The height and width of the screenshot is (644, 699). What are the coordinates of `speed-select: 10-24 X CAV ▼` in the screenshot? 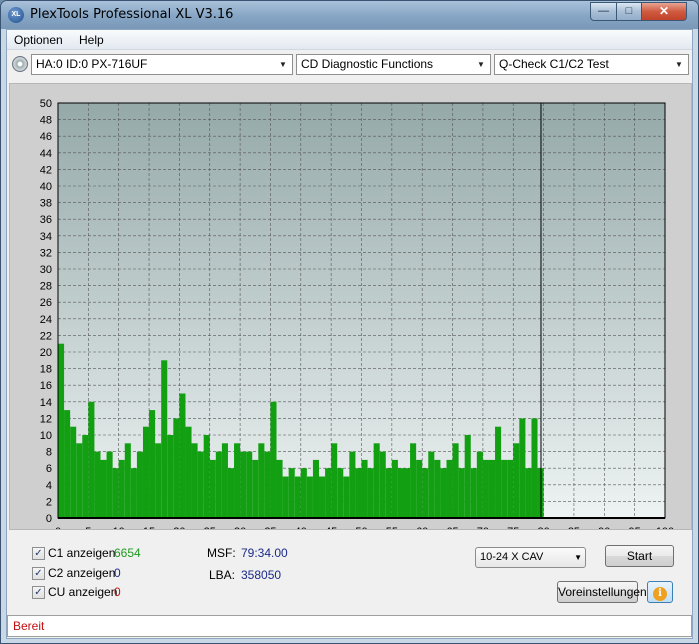 It's located at (530, 557).